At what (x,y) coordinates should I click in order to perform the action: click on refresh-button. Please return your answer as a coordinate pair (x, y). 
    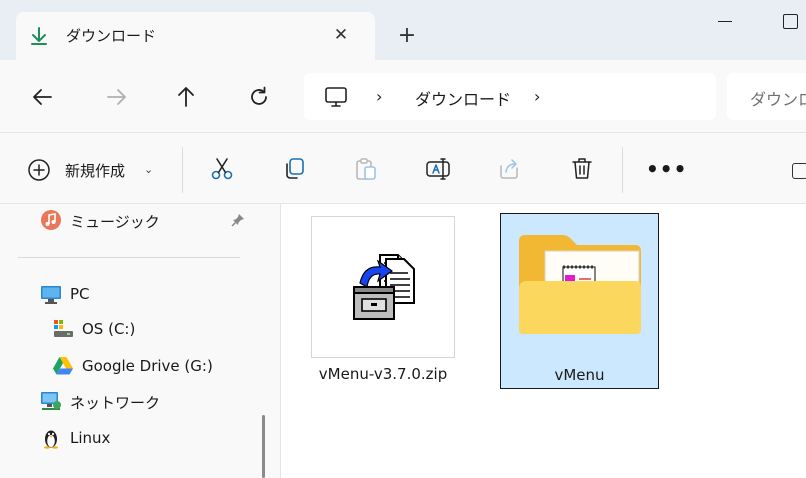
    Looking at the image, I should click on (259, 97).